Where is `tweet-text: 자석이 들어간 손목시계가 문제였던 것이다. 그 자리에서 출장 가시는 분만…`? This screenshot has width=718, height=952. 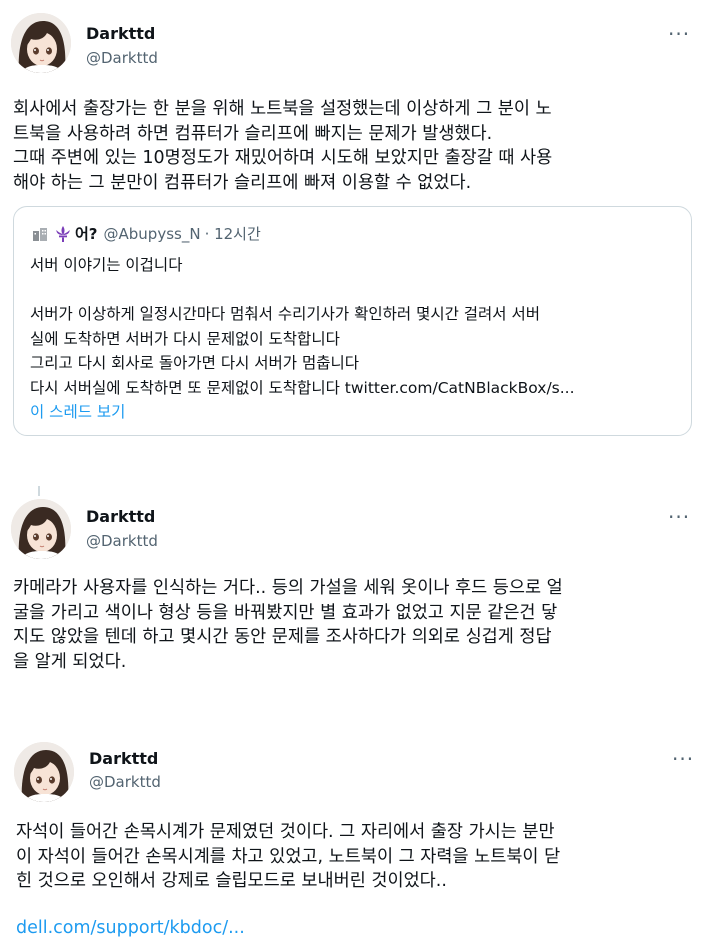 tweet-text: 자석이 들어간 손목시계가 문제였던 것이다. 그 자리에서 출장 가시는 분만… is located at coordinates (288, 856).